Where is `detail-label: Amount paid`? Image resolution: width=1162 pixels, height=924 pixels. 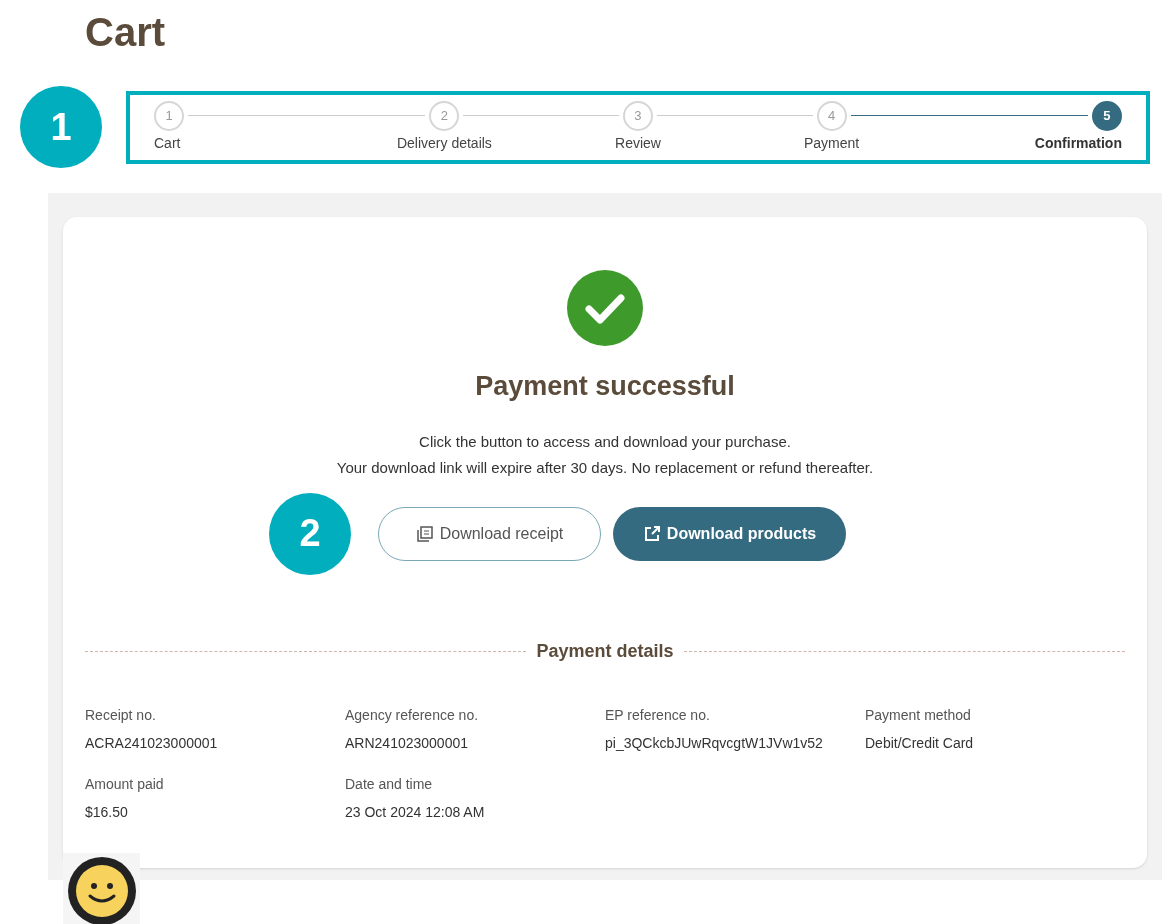
detail-label: Amount paid is located at coordinates (125, 784).